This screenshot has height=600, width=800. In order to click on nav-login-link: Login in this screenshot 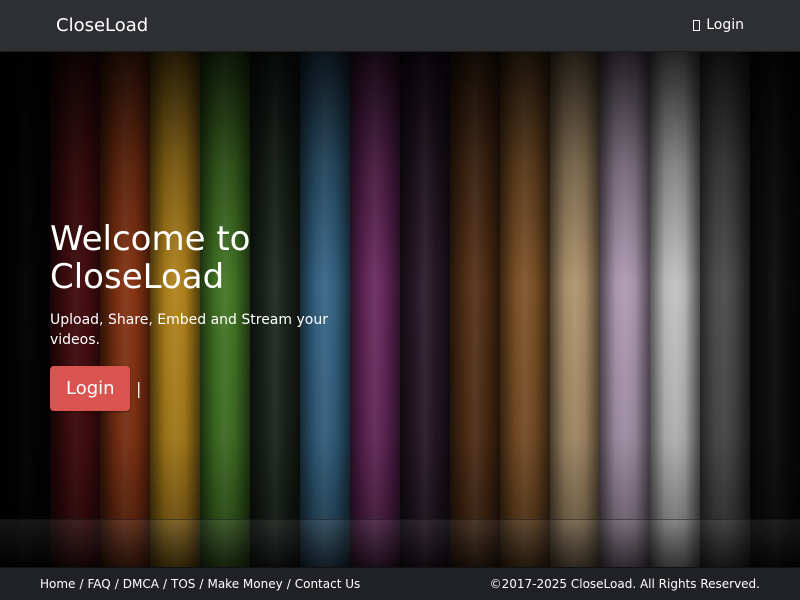, I will do `click(718, 25)`.